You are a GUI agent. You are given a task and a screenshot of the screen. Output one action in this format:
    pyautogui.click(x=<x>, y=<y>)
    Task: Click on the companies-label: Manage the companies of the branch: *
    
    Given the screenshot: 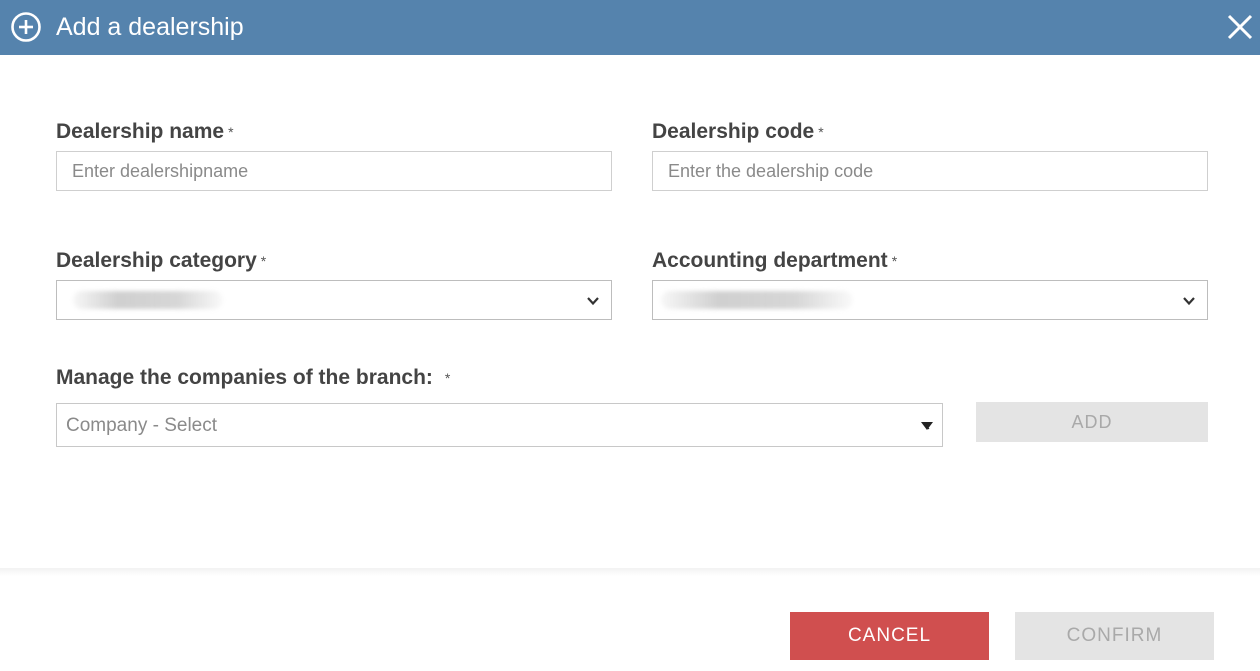 What is the action you would take?
    pyautogui.click(x=253, y=378)
    